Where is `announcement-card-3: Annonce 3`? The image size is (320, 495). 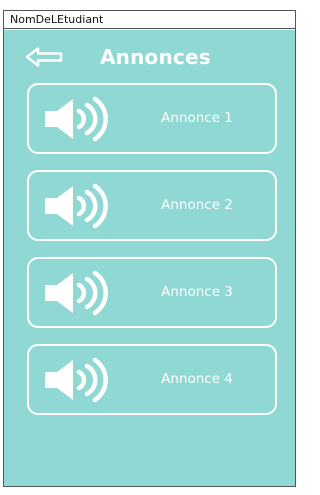
announcement-card-3: Annonce 3 is located at coordinates (152, 292).